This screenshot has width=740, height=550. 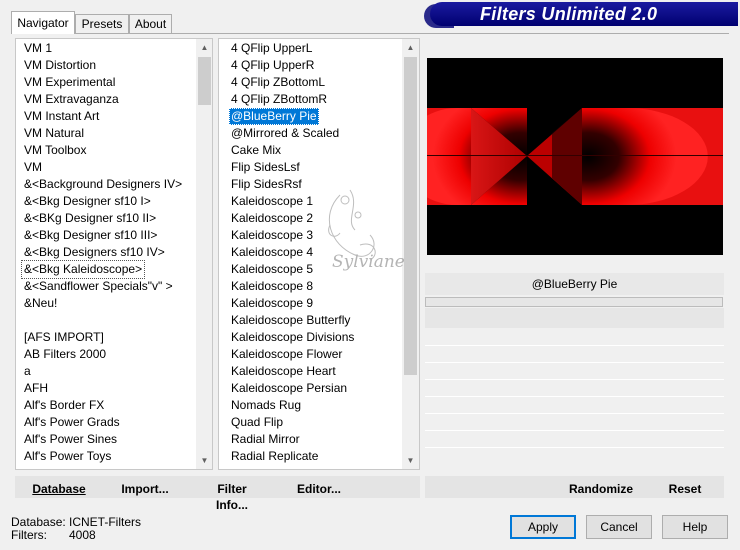 What do you see at coordinates (266, 184) in the screenshot?
I see `list-item: Flip SidesRsf` at bounding box center [266, 184].